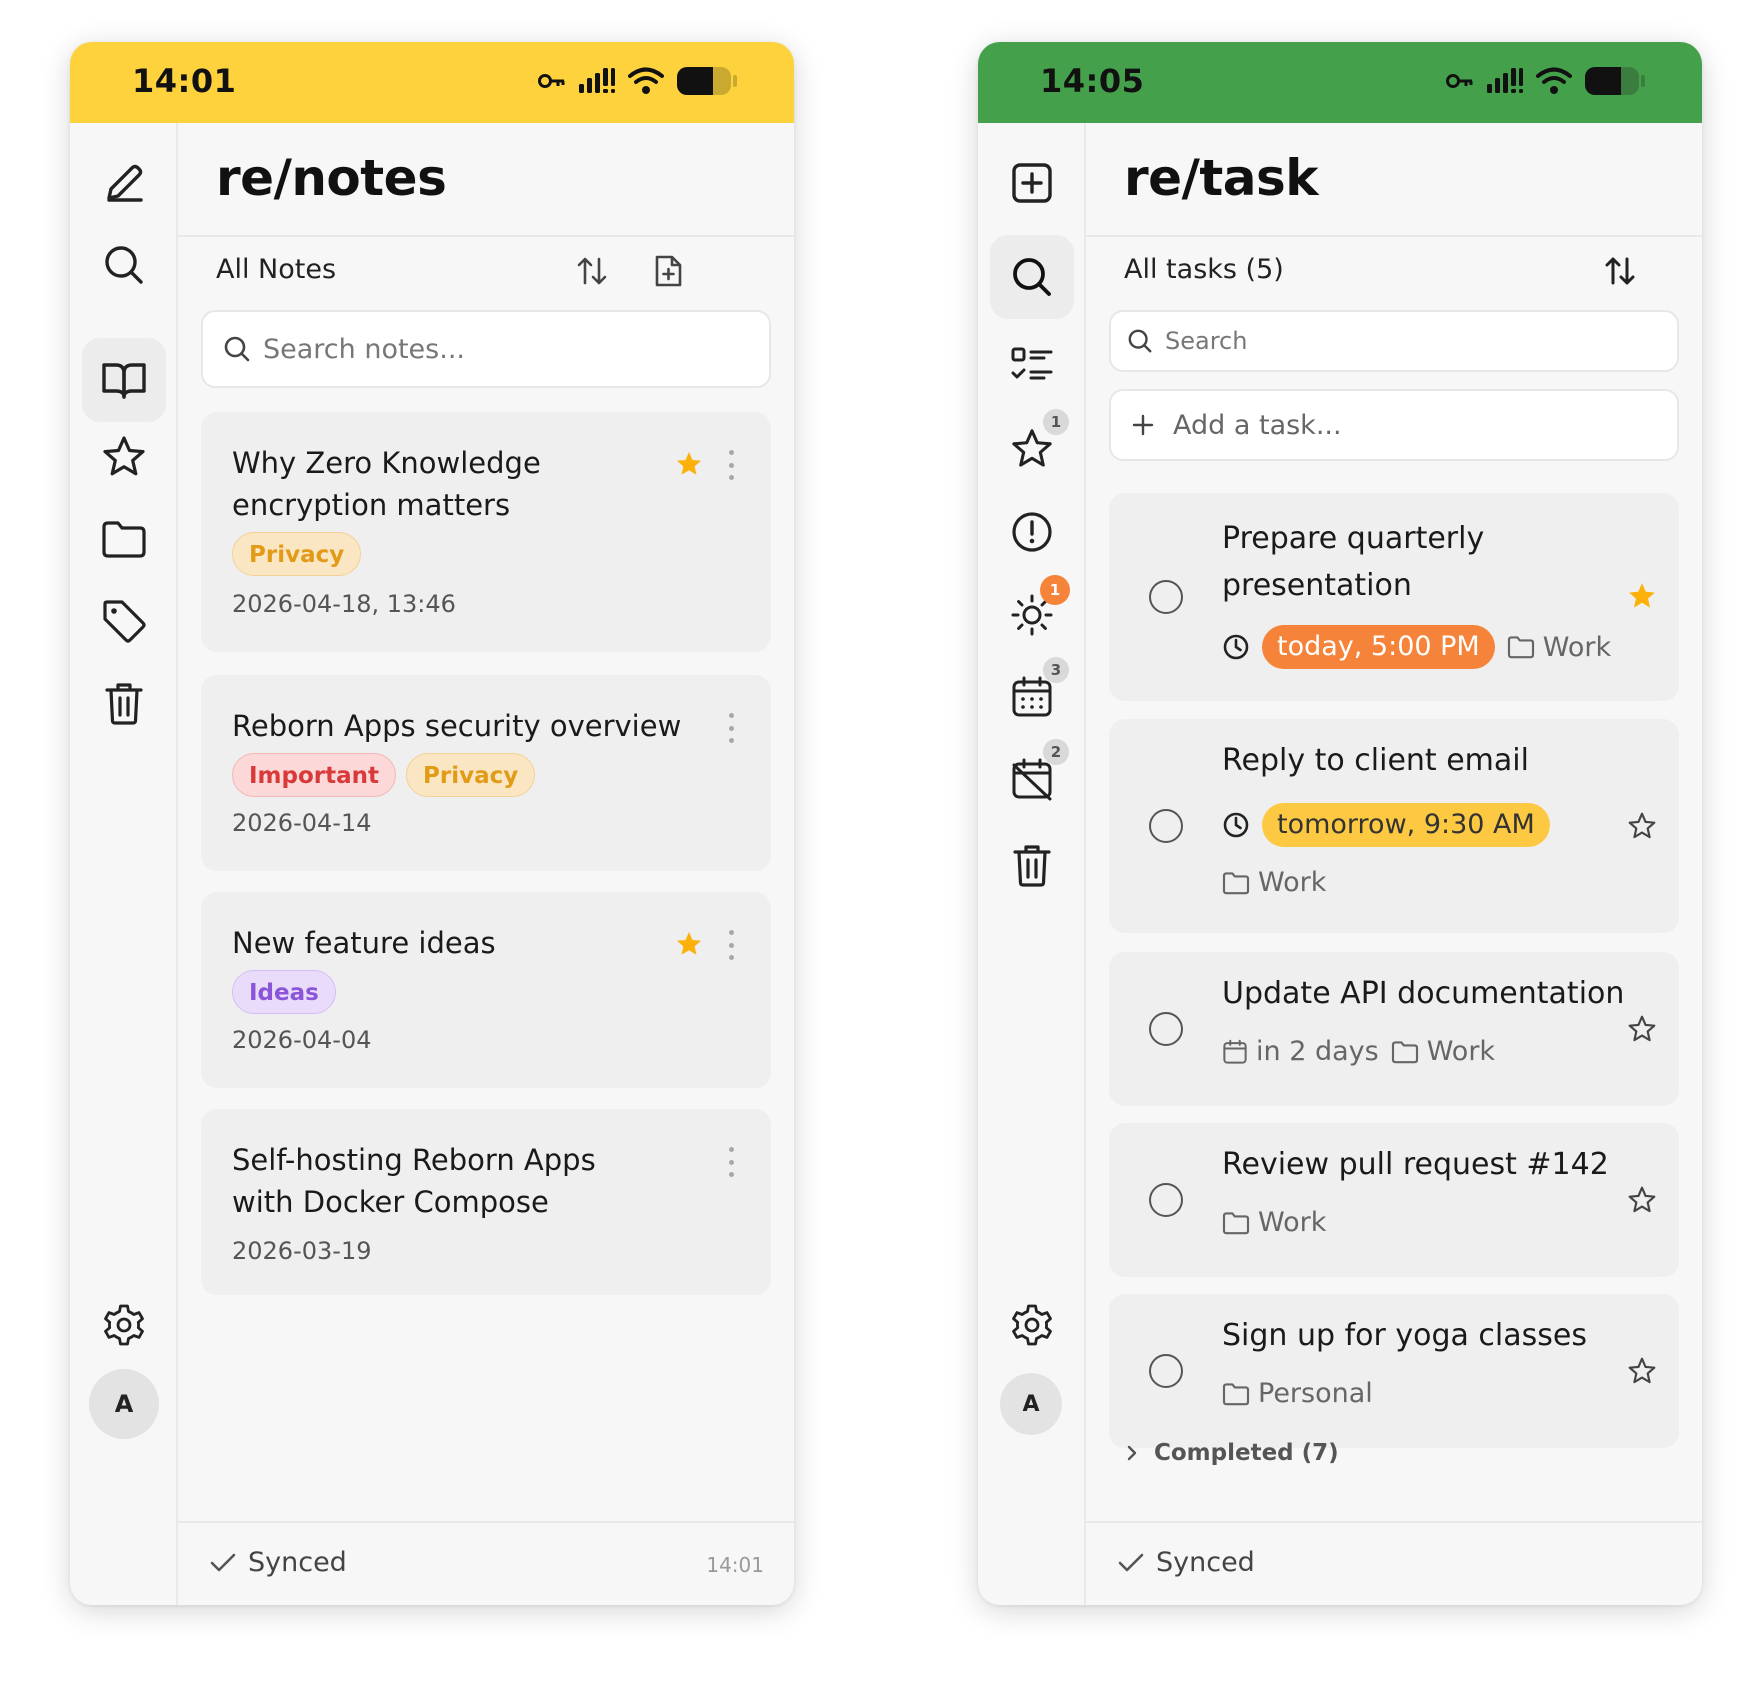 This screenshot has height=1696, width=1763. I want to click on nav-important, so click(1032, 532).